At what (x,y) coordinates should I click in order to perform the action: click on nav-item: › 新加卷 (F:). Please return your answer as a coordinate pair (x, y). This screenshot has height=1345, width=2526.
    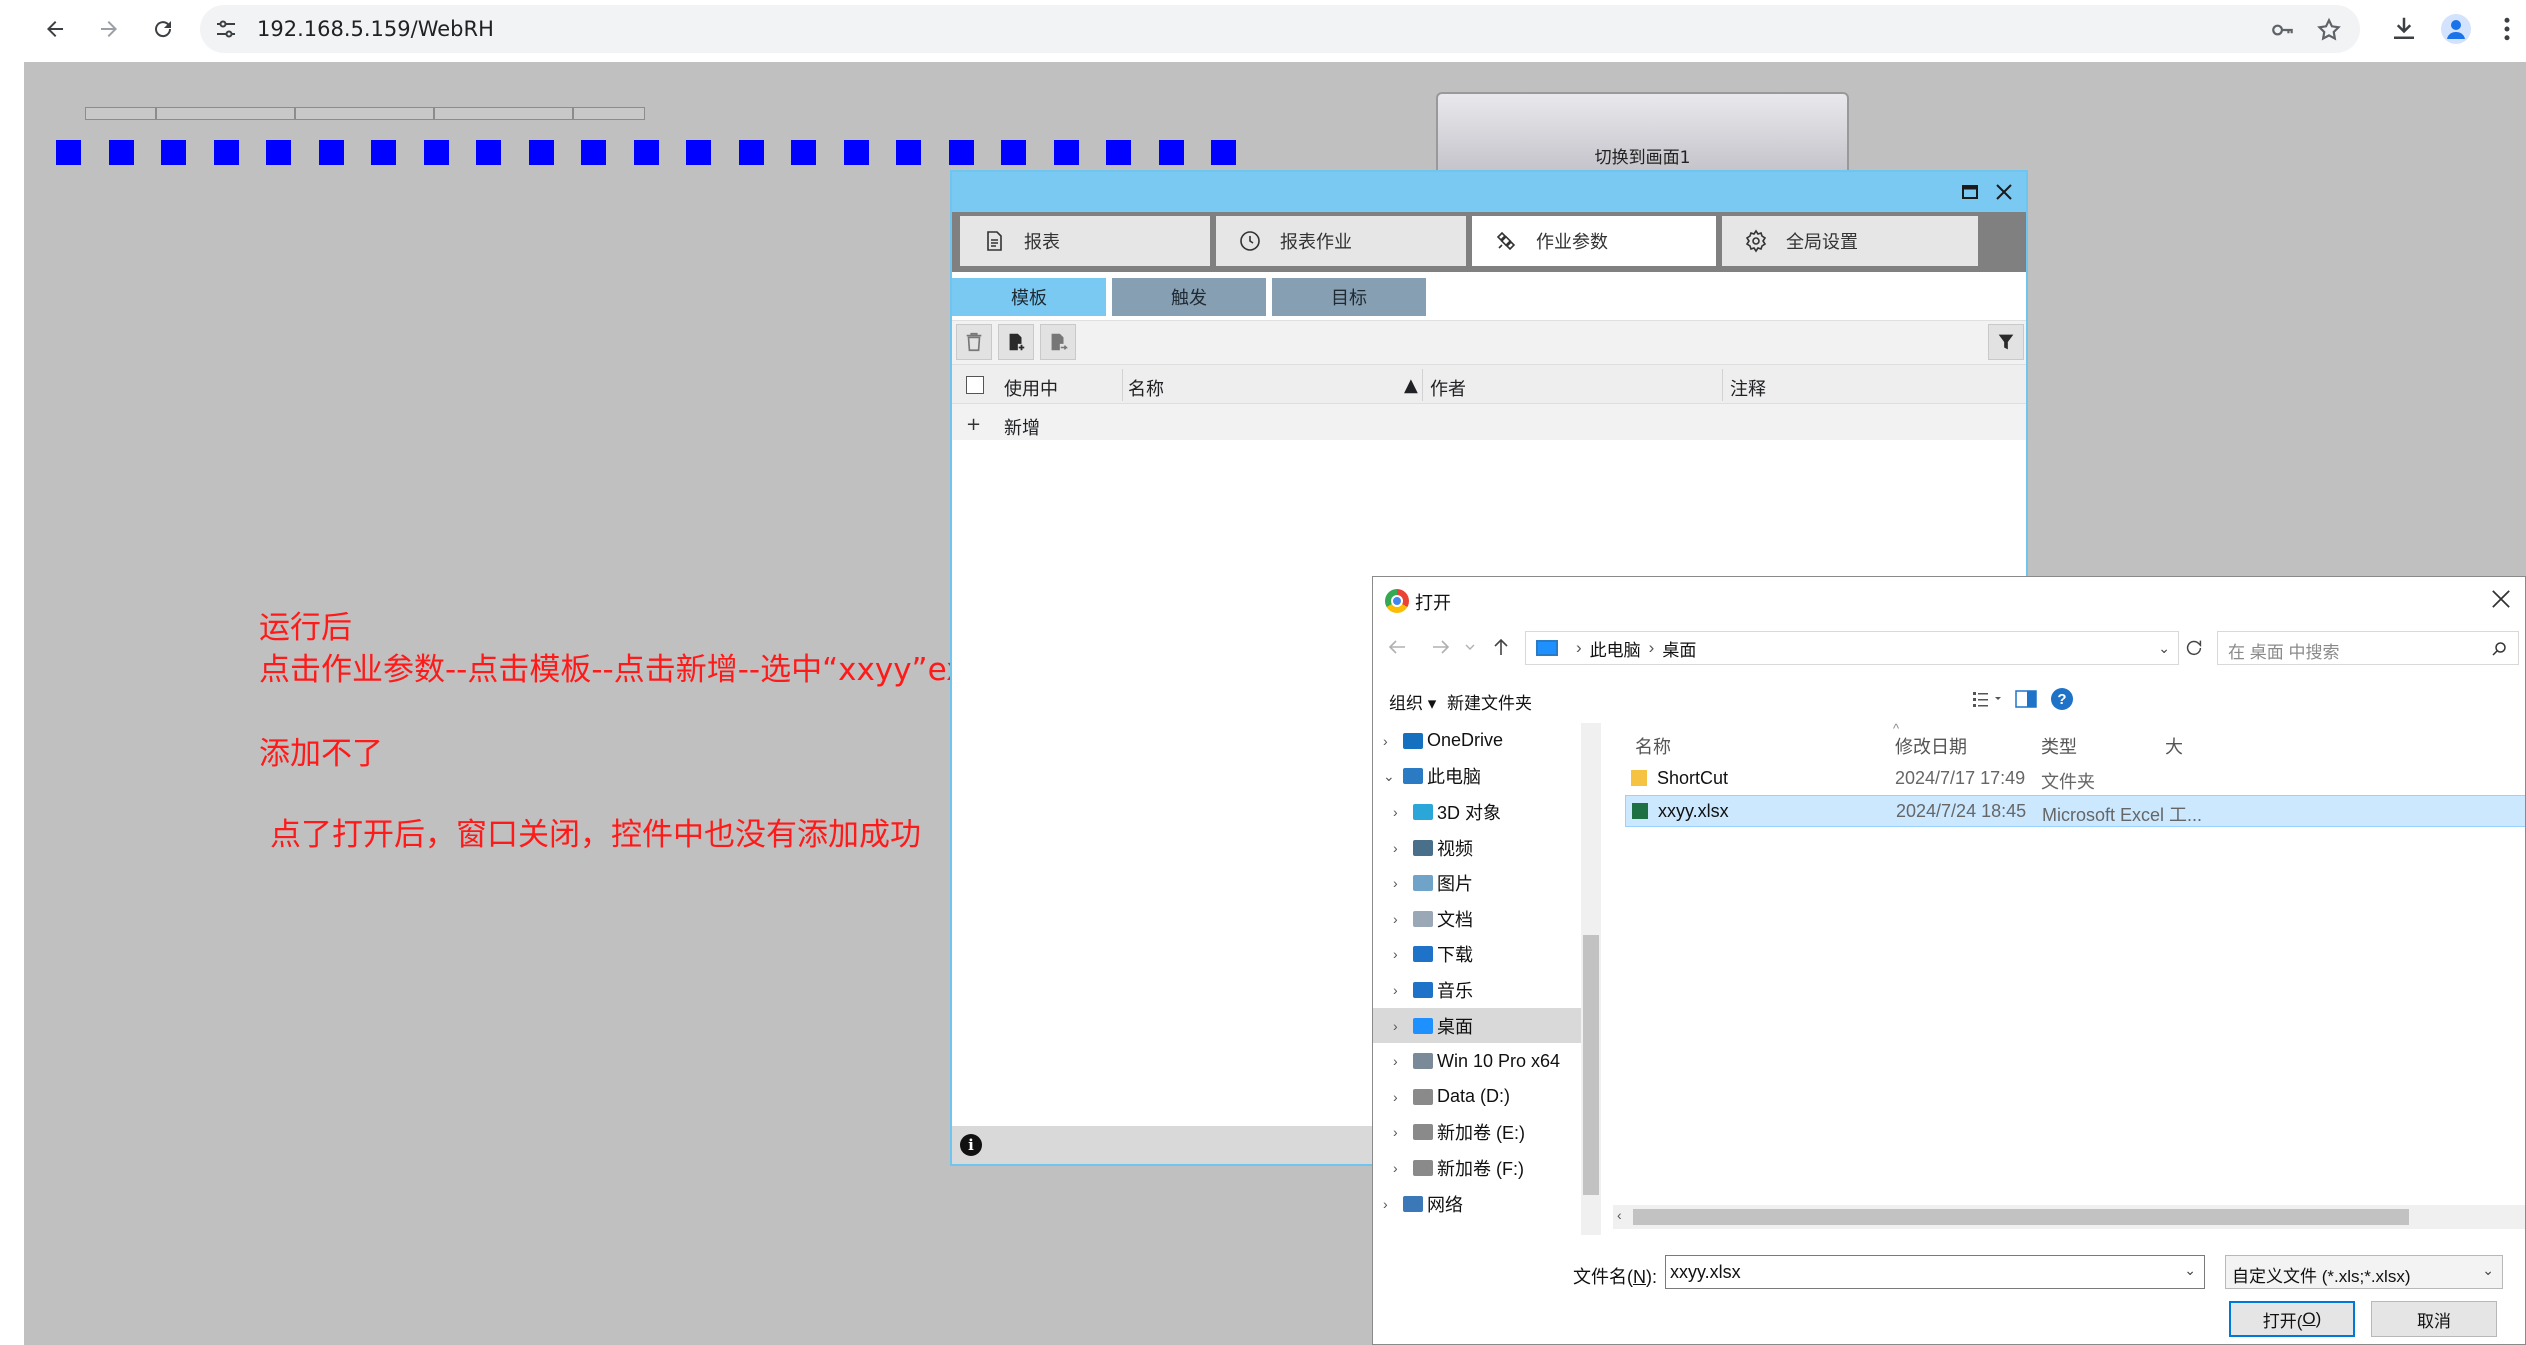
    Looking at the image, I should click on (1477, 1168).